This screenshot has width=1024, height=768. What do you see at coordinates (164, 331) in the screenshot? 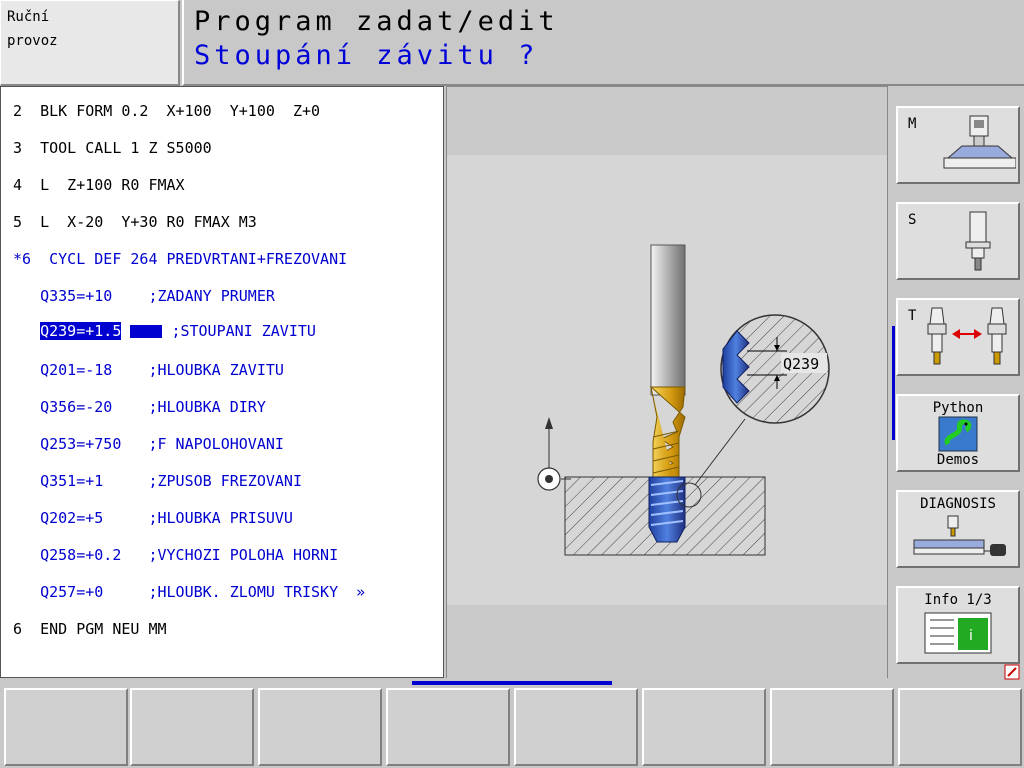
I see `active-program-line: Q239=+1.5 ;STOUPANI ZAVITU` at bounding box center [164, 331].